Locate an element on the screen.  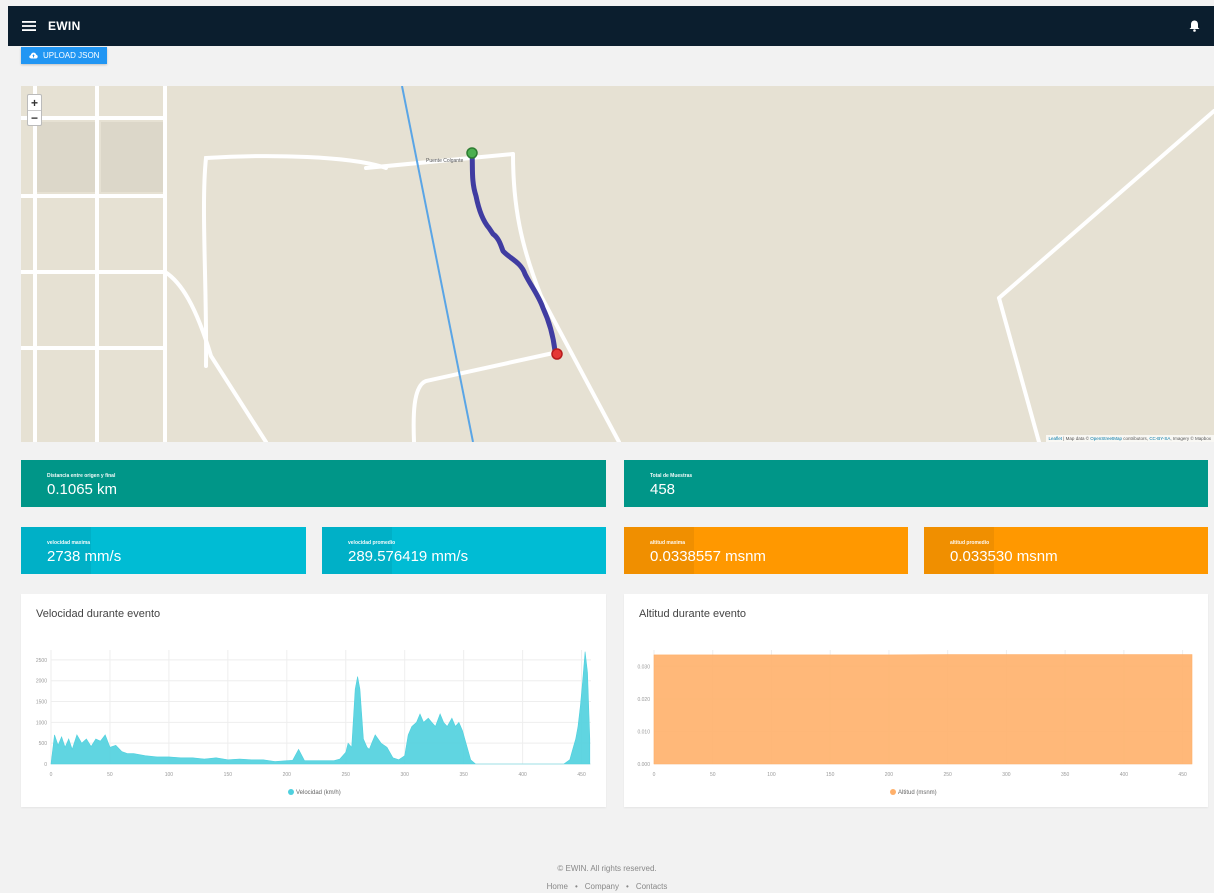
y-tick-label: 1500 is located at coordinates (41, 703).